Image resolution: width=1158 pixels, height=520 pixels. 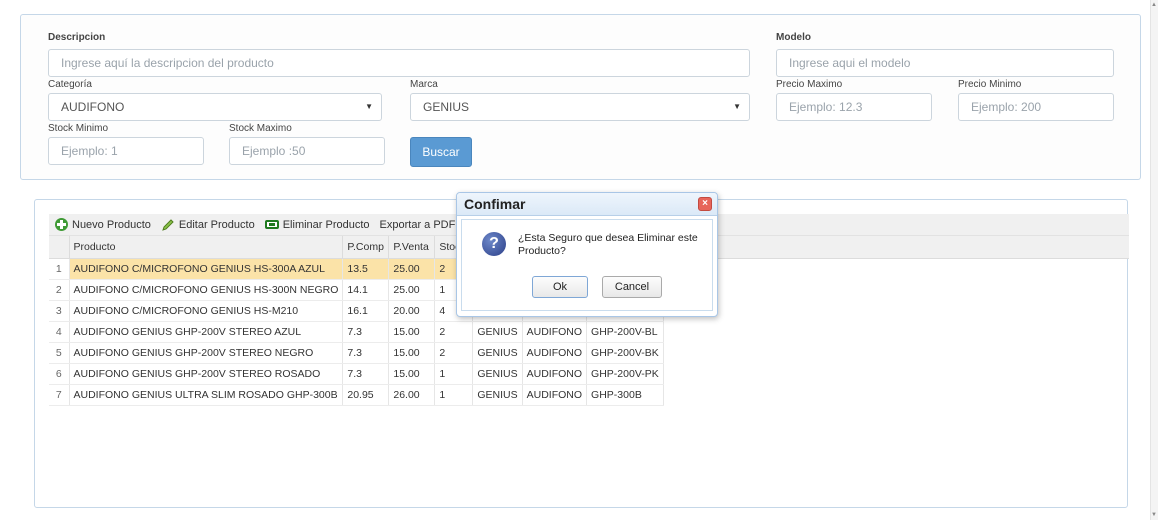 I want to click on precio-min-input: Ejemplo: 200, so click(x=1036, y=107).